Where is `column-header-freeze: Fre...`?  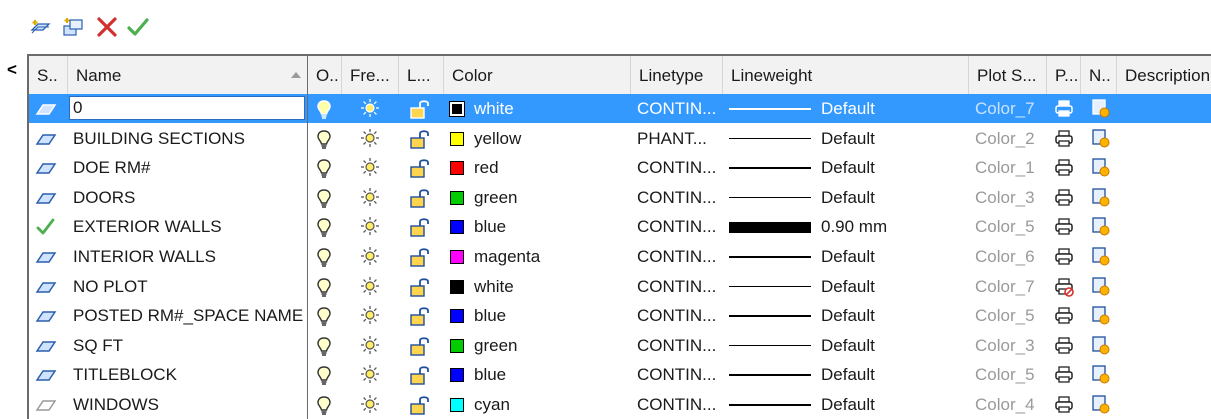
column-header-freeze: Fre... is located at coordinates (370, 75).